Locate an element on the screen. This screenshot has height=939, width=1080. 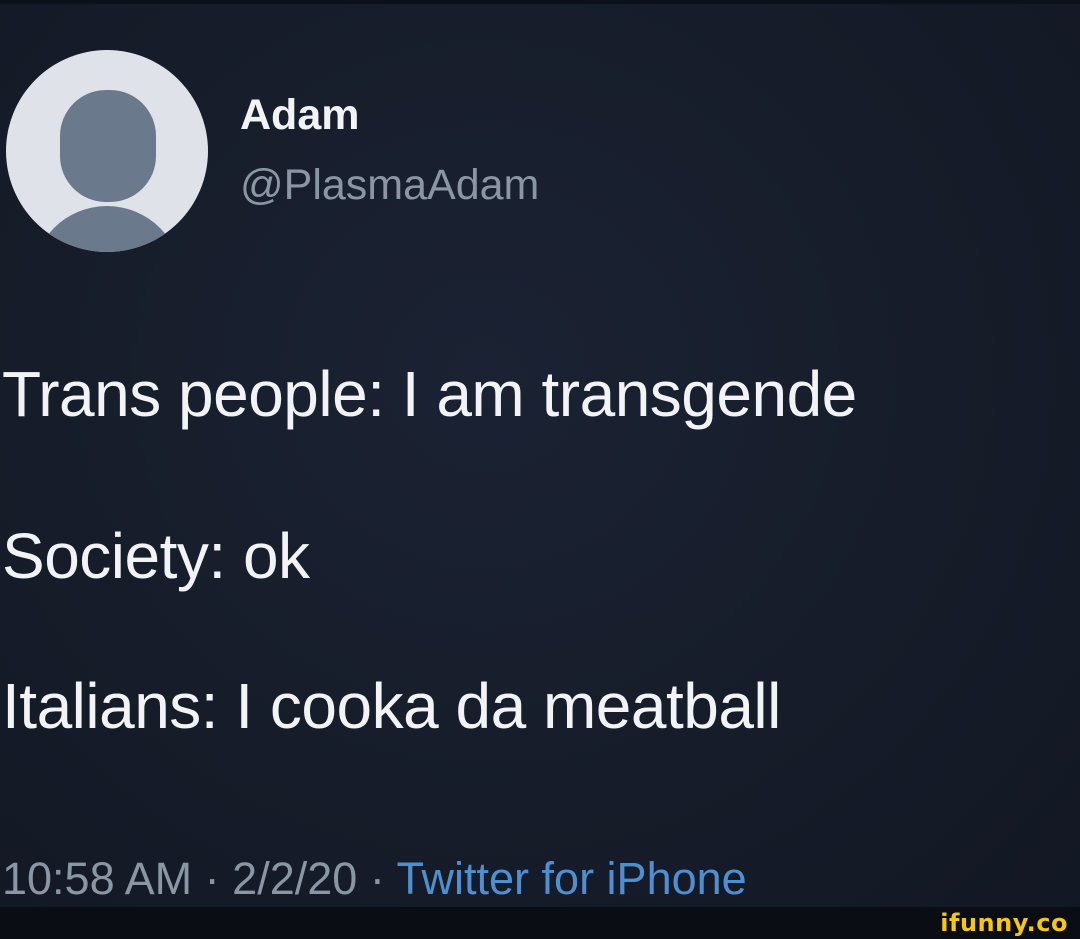
tweet-text-line: Society: ok is located at coordinates (156, 556).